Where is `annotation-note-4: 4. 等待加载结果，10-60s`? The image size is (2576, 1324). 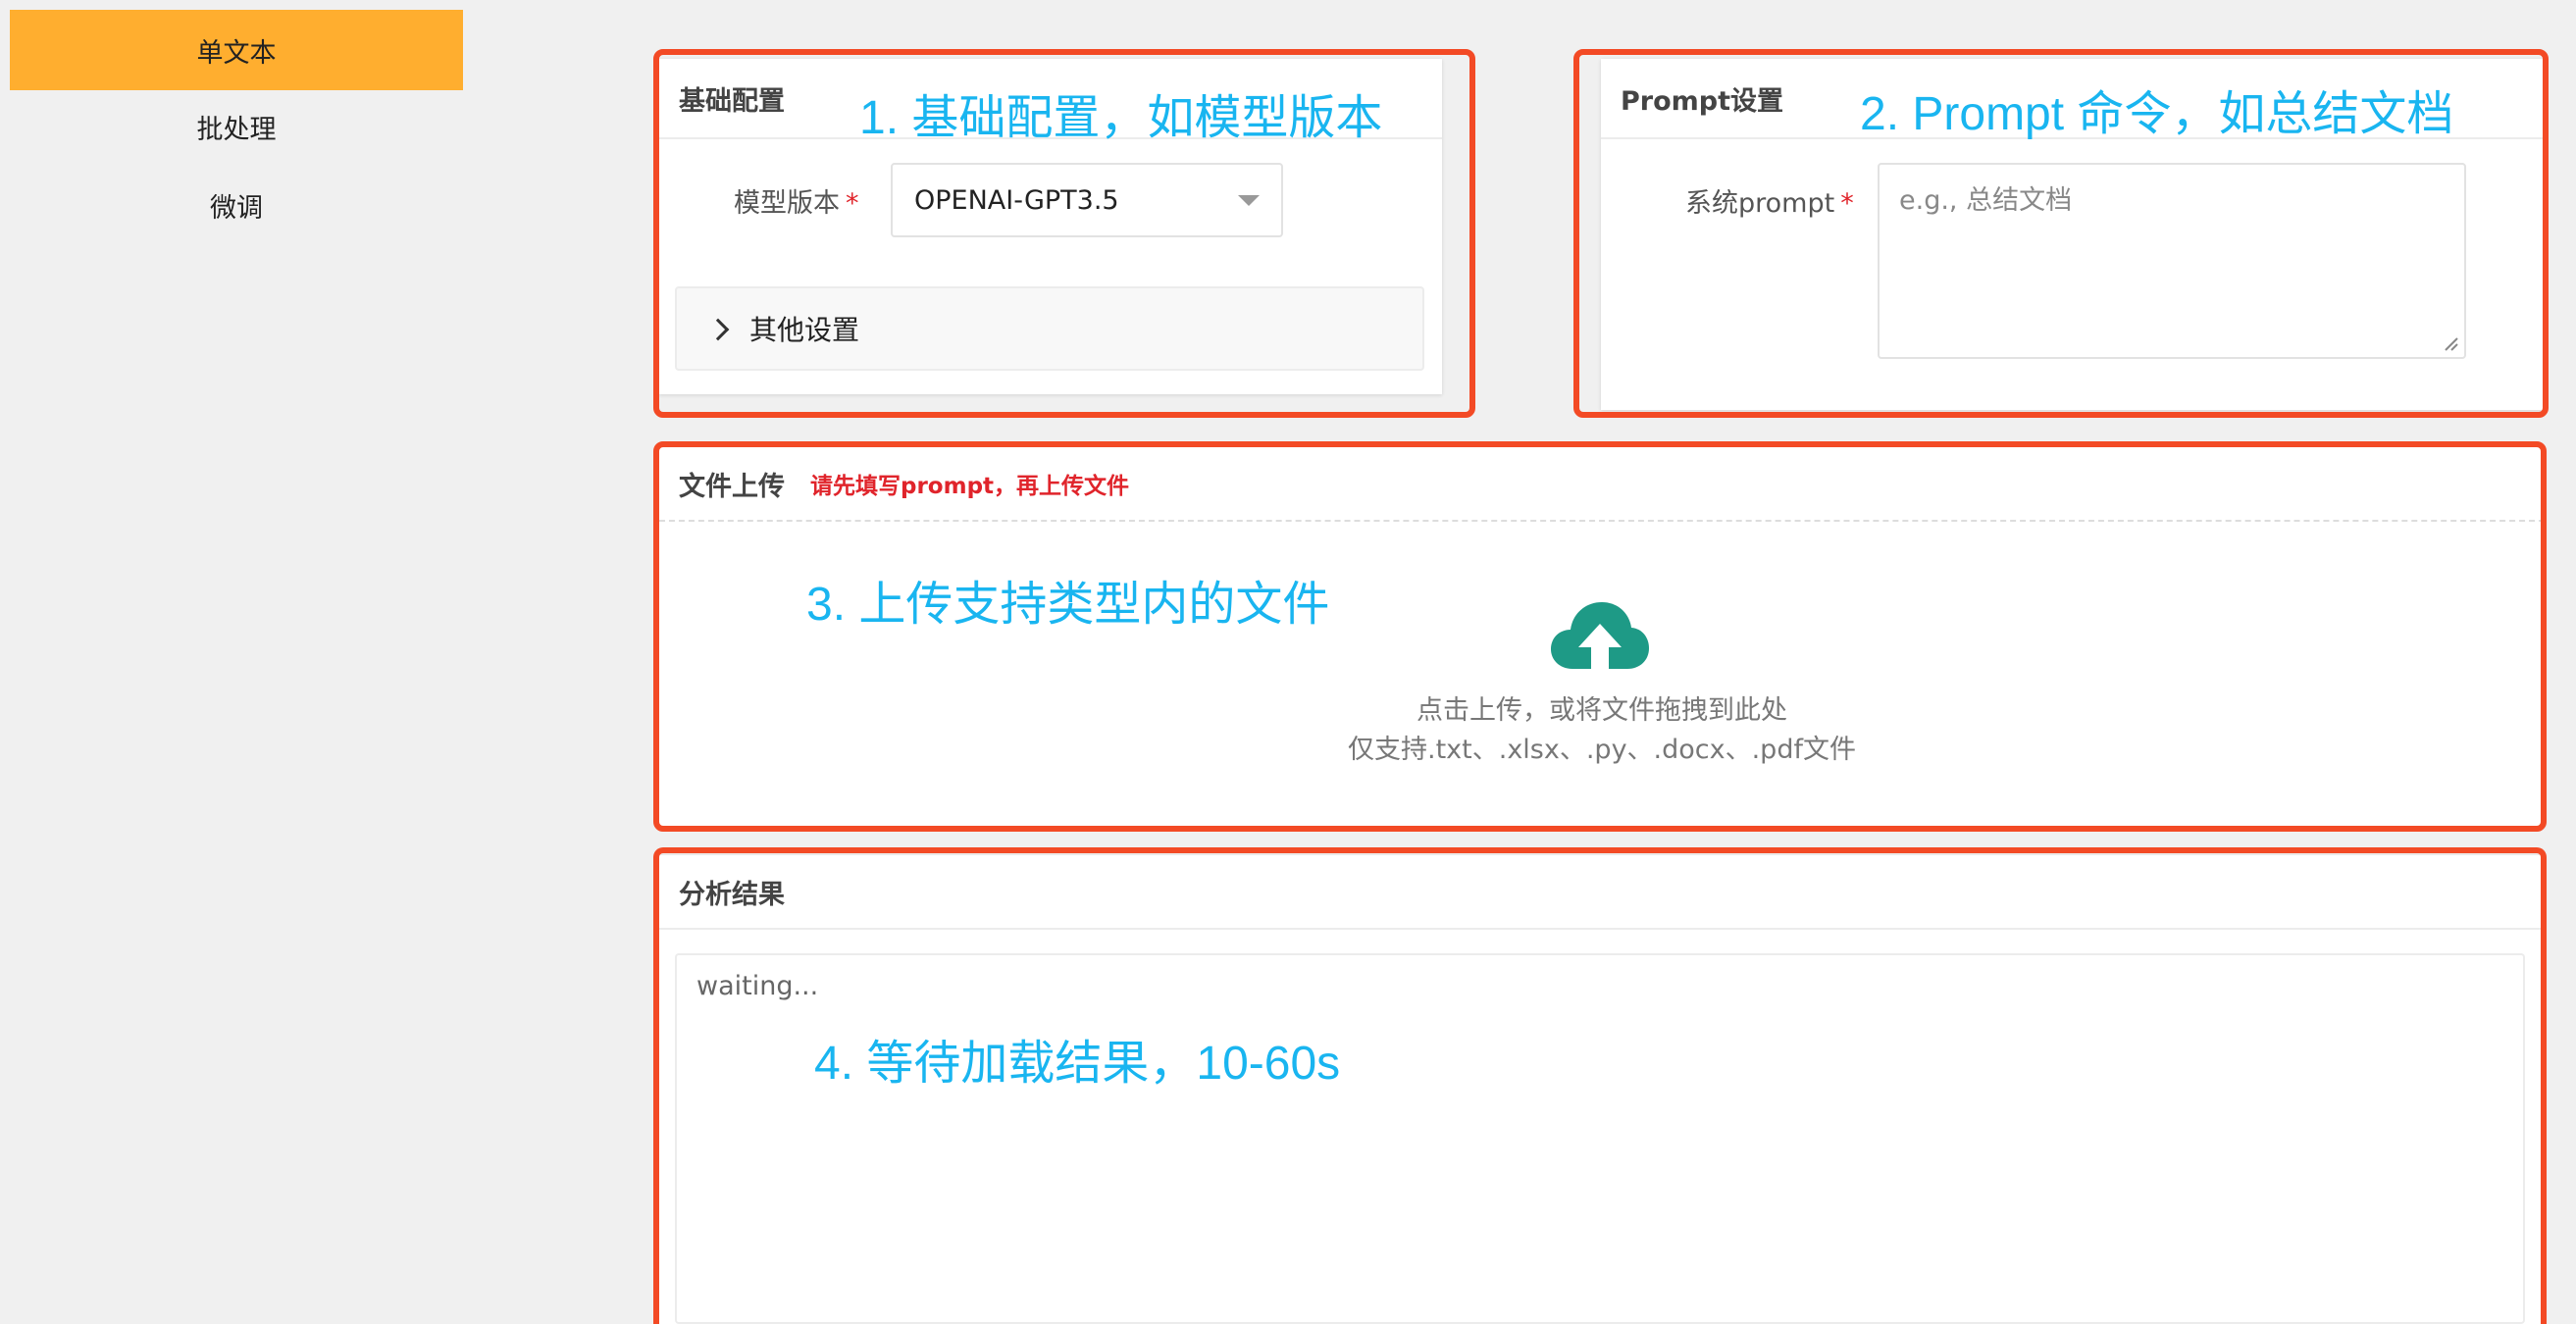
annotation-note-4: 4. 等待加载结果，10-60s is located at coordinates (1077, 1064).